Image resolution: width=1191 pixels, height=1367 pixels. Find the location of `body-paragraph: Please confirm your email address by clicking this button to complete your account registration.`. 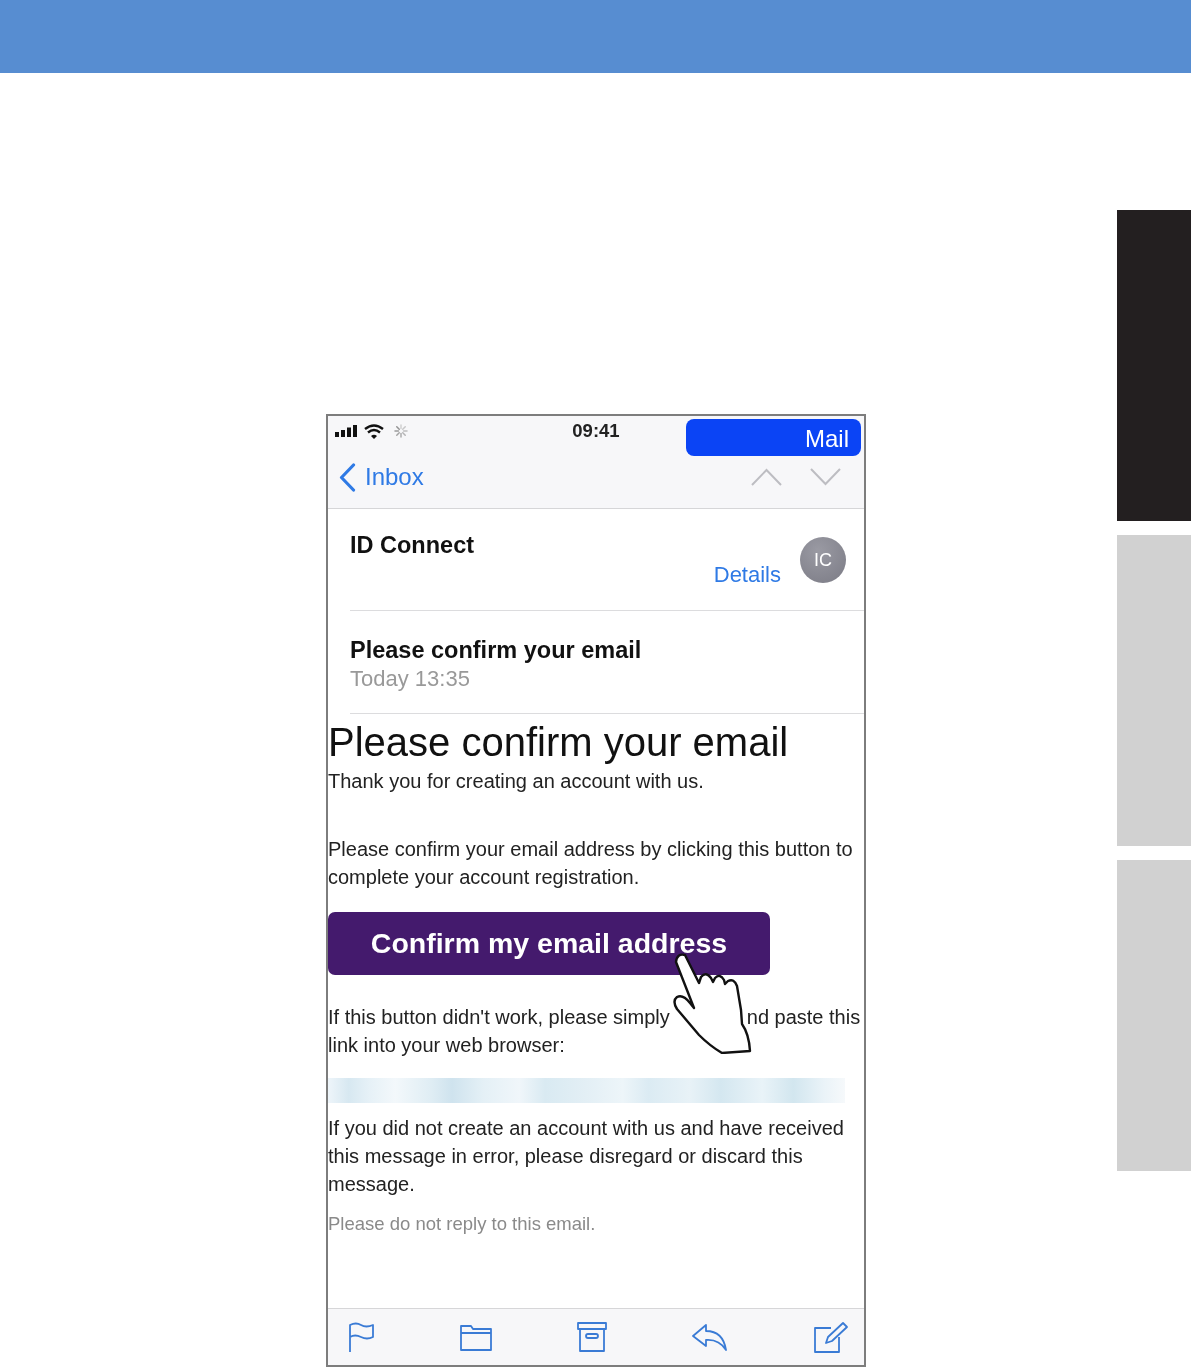

body-paragraph: Please confirm your email address by clicking this button to complete your account registration. is located at coordinates (591, 863).